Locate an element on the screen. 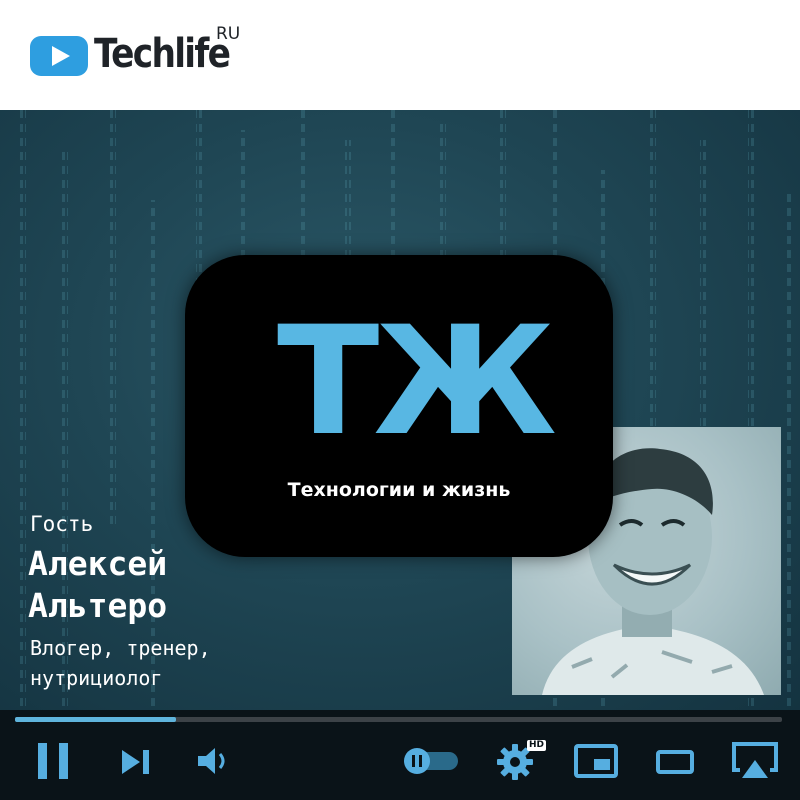  cast-icon is located at coordinates (755, 761).